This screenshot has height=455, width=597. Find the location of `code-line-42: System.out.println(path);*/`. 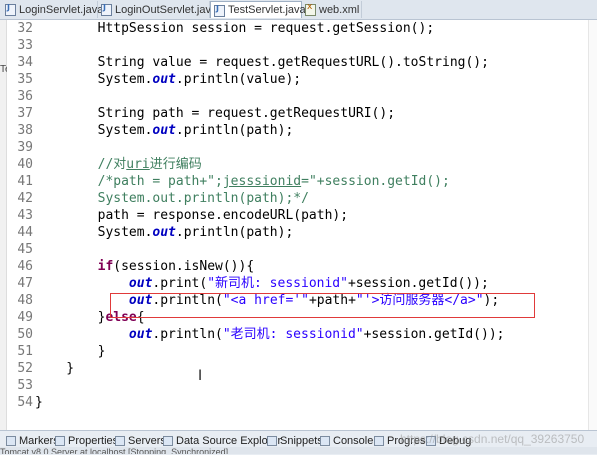

code-line-42: System.out.println(path);*/ is located at coordinates (172, 198).